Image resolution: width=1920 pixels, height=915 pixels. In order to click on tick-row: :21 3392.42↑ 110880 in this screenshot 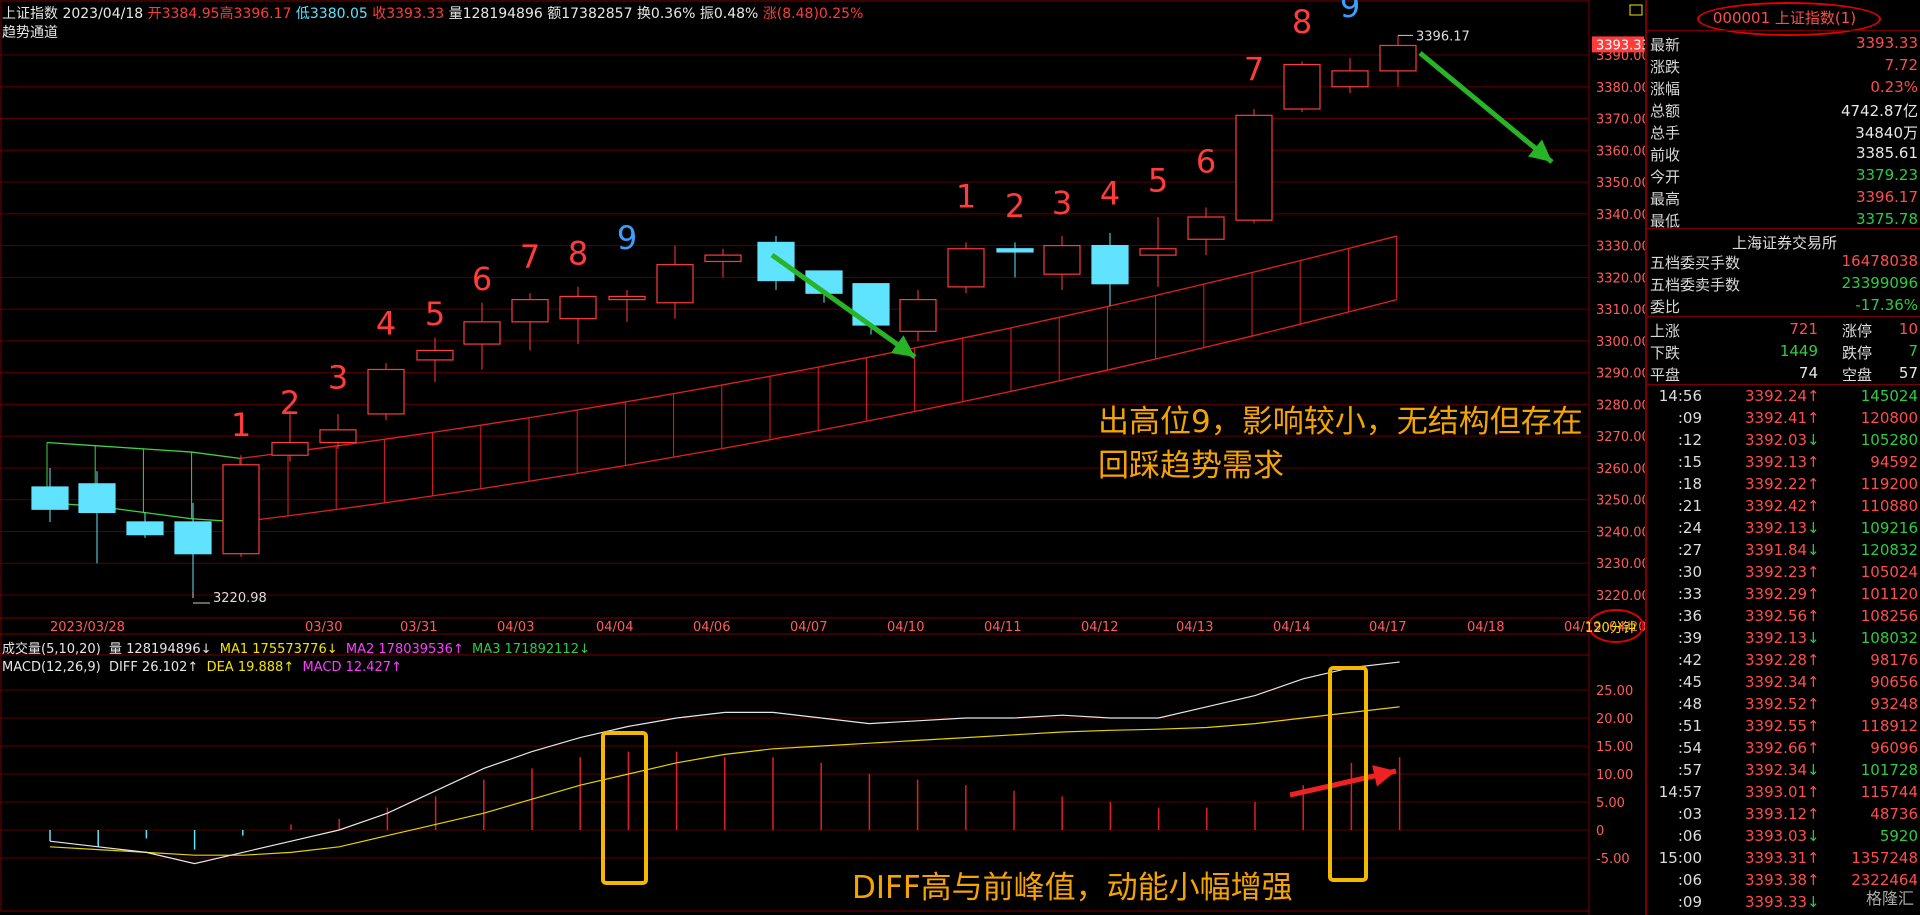, I will do `click(1783, 506)`.